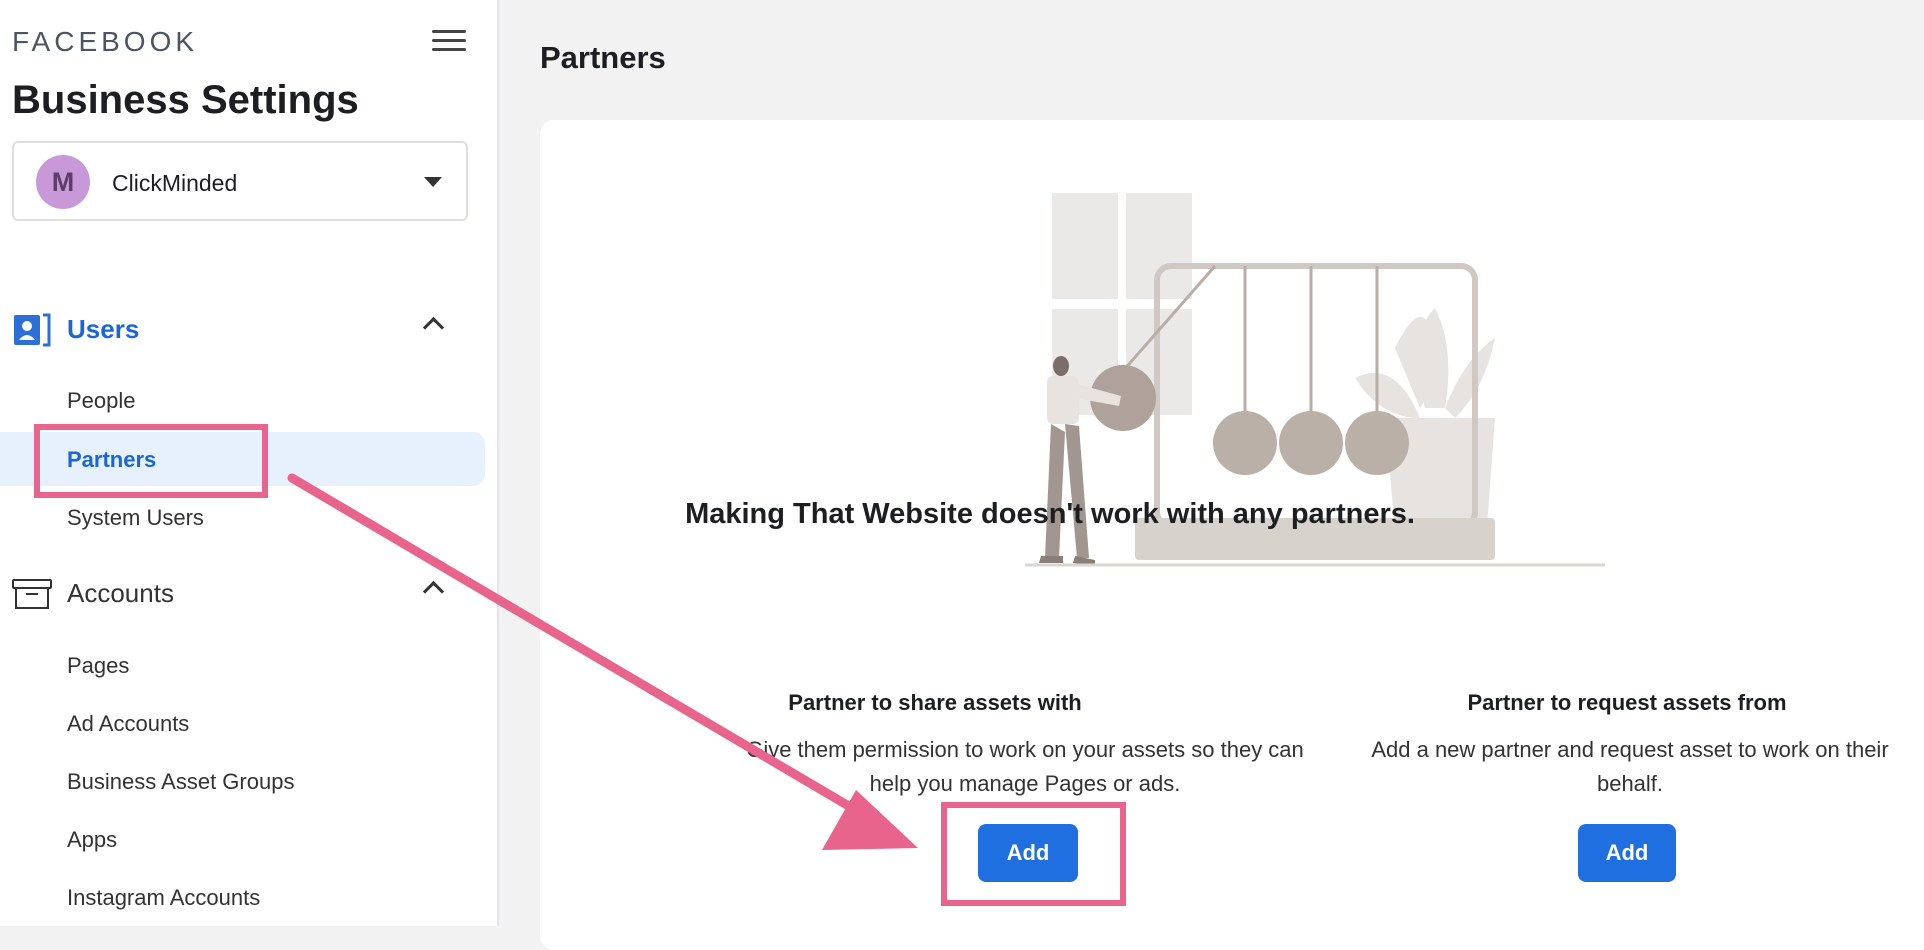 The height and width of the screenshot is (950, 1924). What do you see at coordinates (1033, 854) in the screenshot?
I see `add-button-highlight-box` at bounding box center [1033, 854].